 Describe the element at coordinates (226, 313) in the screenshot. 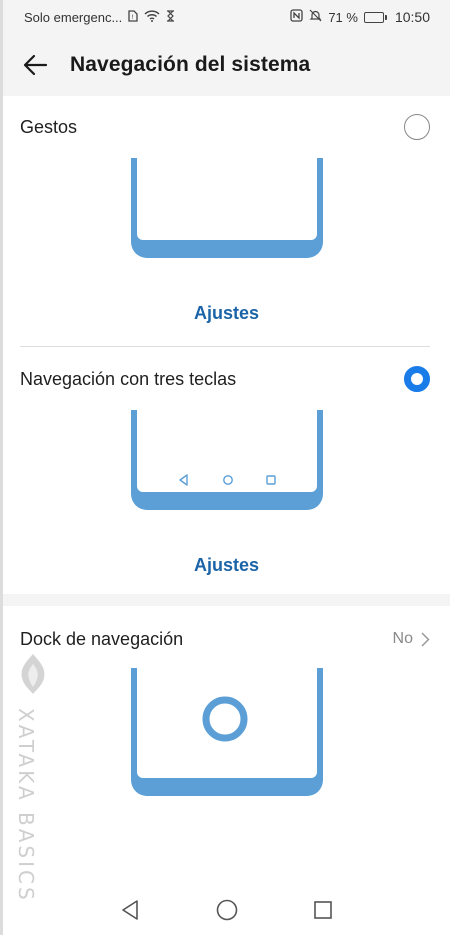

I see `gestures-settings-link: Ajustes` at that location.